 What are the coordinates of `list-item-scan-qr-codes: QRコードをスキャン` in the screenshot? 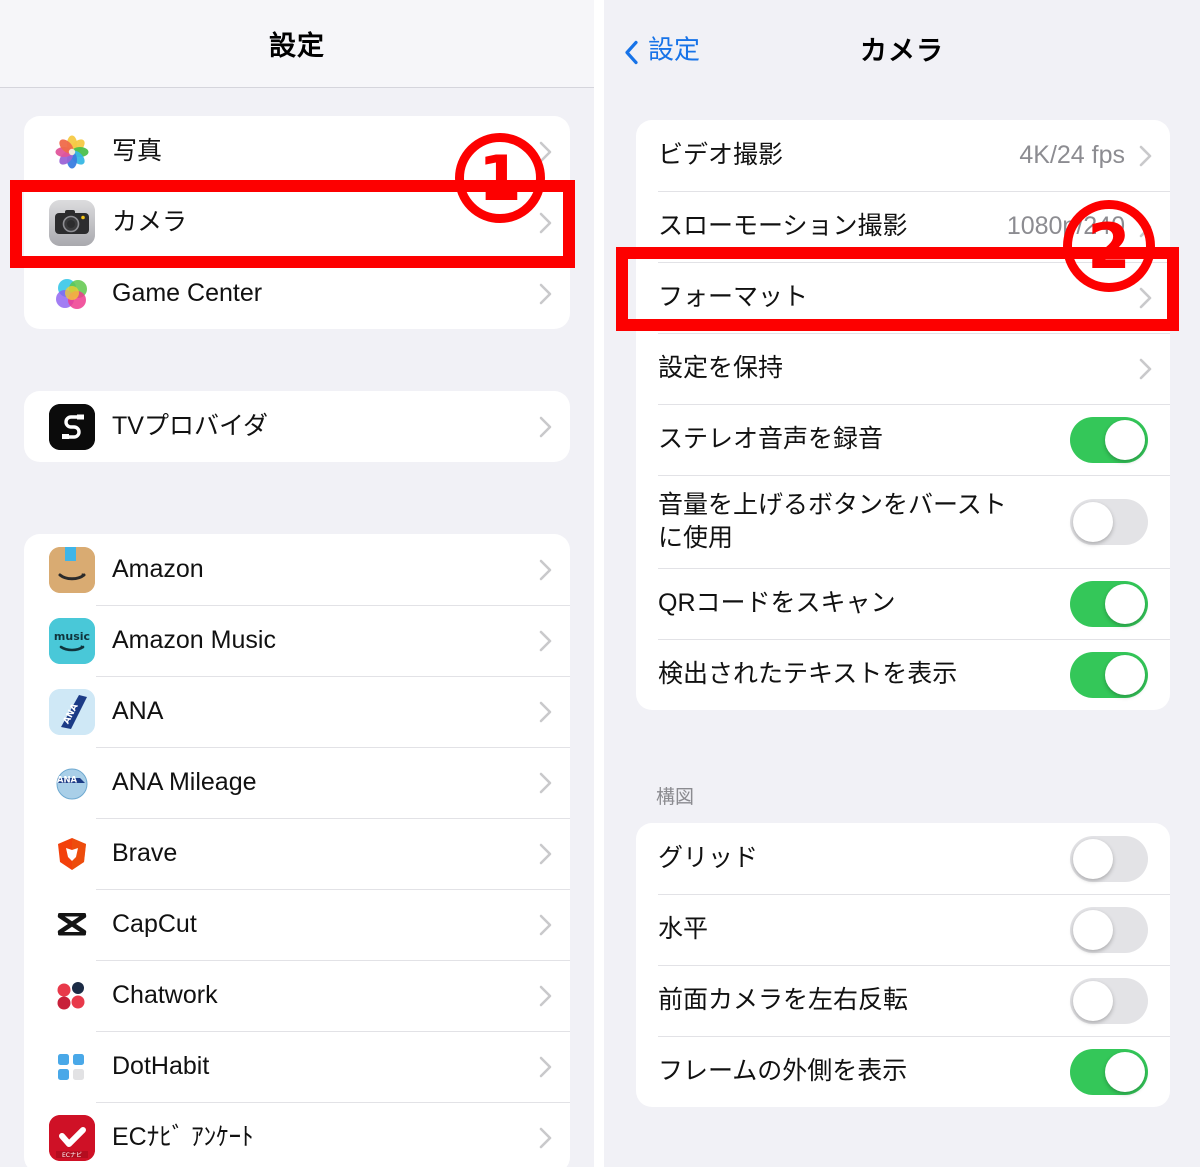 It's located at (903, 603).